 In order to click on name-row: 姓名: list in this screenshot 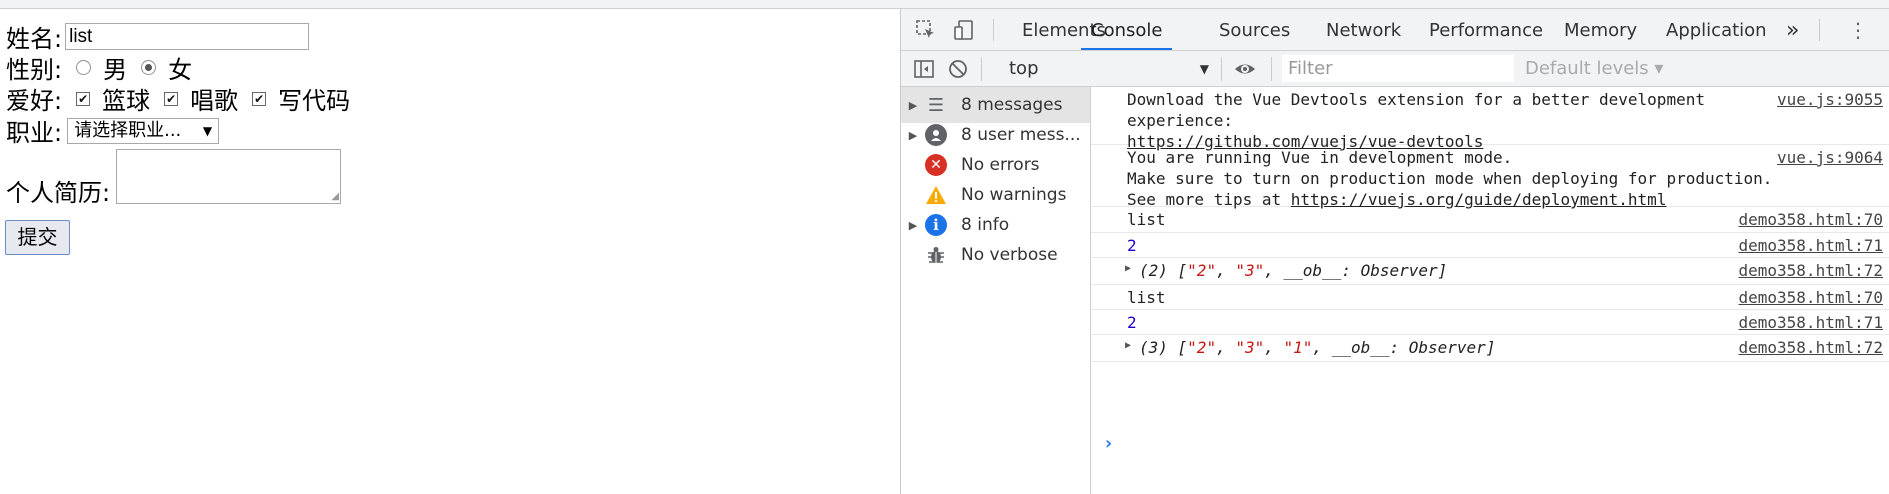, I will do `click(158, 36)`.